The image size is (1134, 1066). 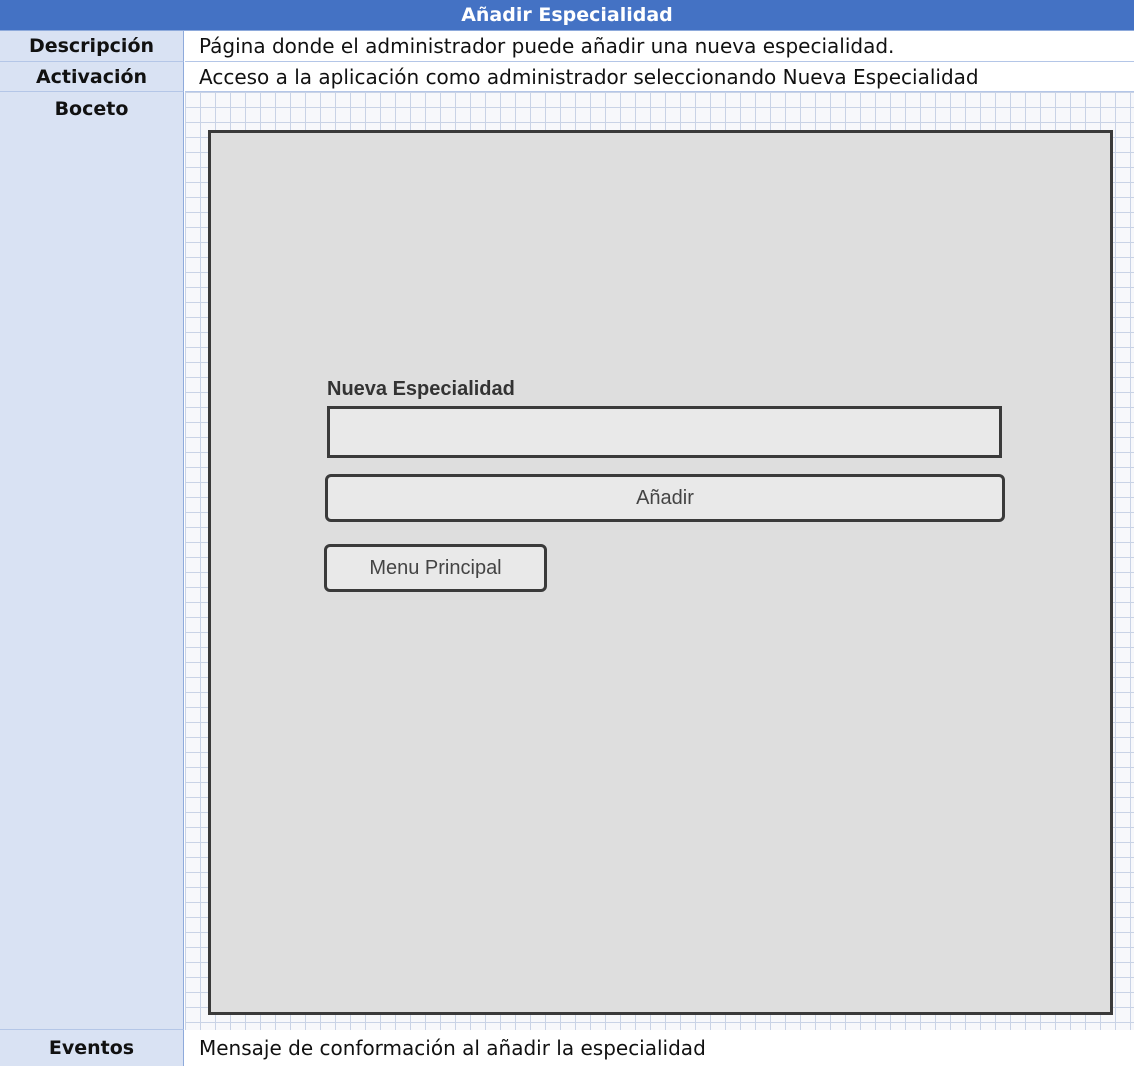 I want to click on label-descripcion: Descripción, so click(x=92, y=46).